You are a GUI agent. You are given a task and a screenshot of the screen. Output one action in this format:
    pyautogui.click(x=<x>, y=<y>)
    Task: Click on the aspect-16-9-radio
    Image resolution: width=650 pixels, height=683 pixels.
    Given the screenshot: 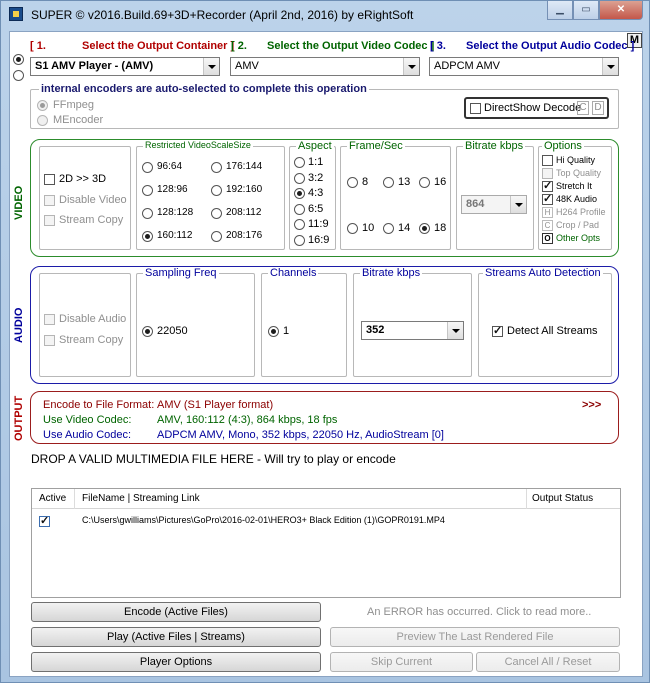 What is the action you would take?
    pyautogui.click(x=299, y=240)
    